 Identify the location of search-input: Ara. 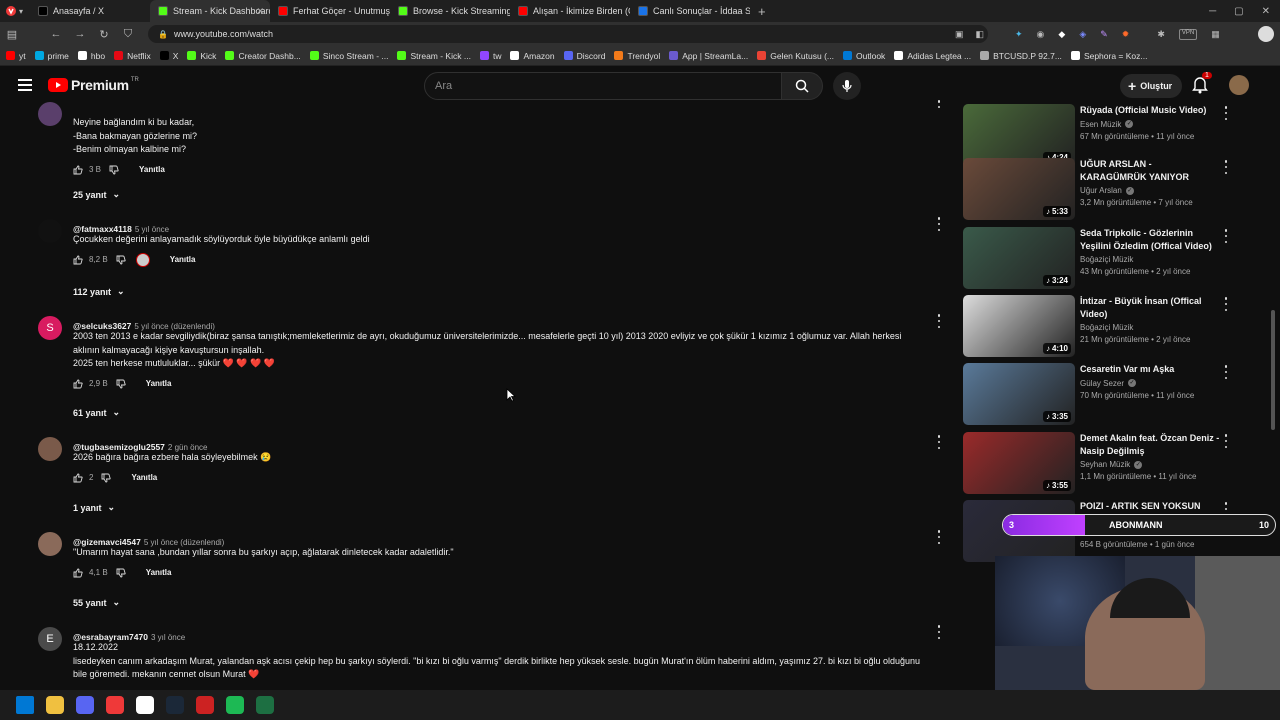
(603, 86).